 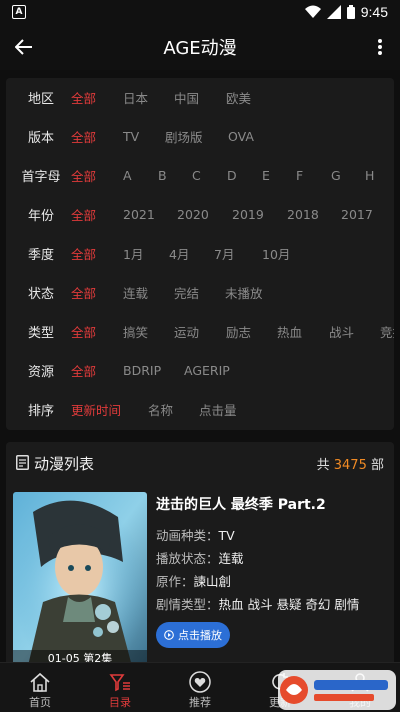 I want to click on filter-option: 2021, so click(x=139, y=214).